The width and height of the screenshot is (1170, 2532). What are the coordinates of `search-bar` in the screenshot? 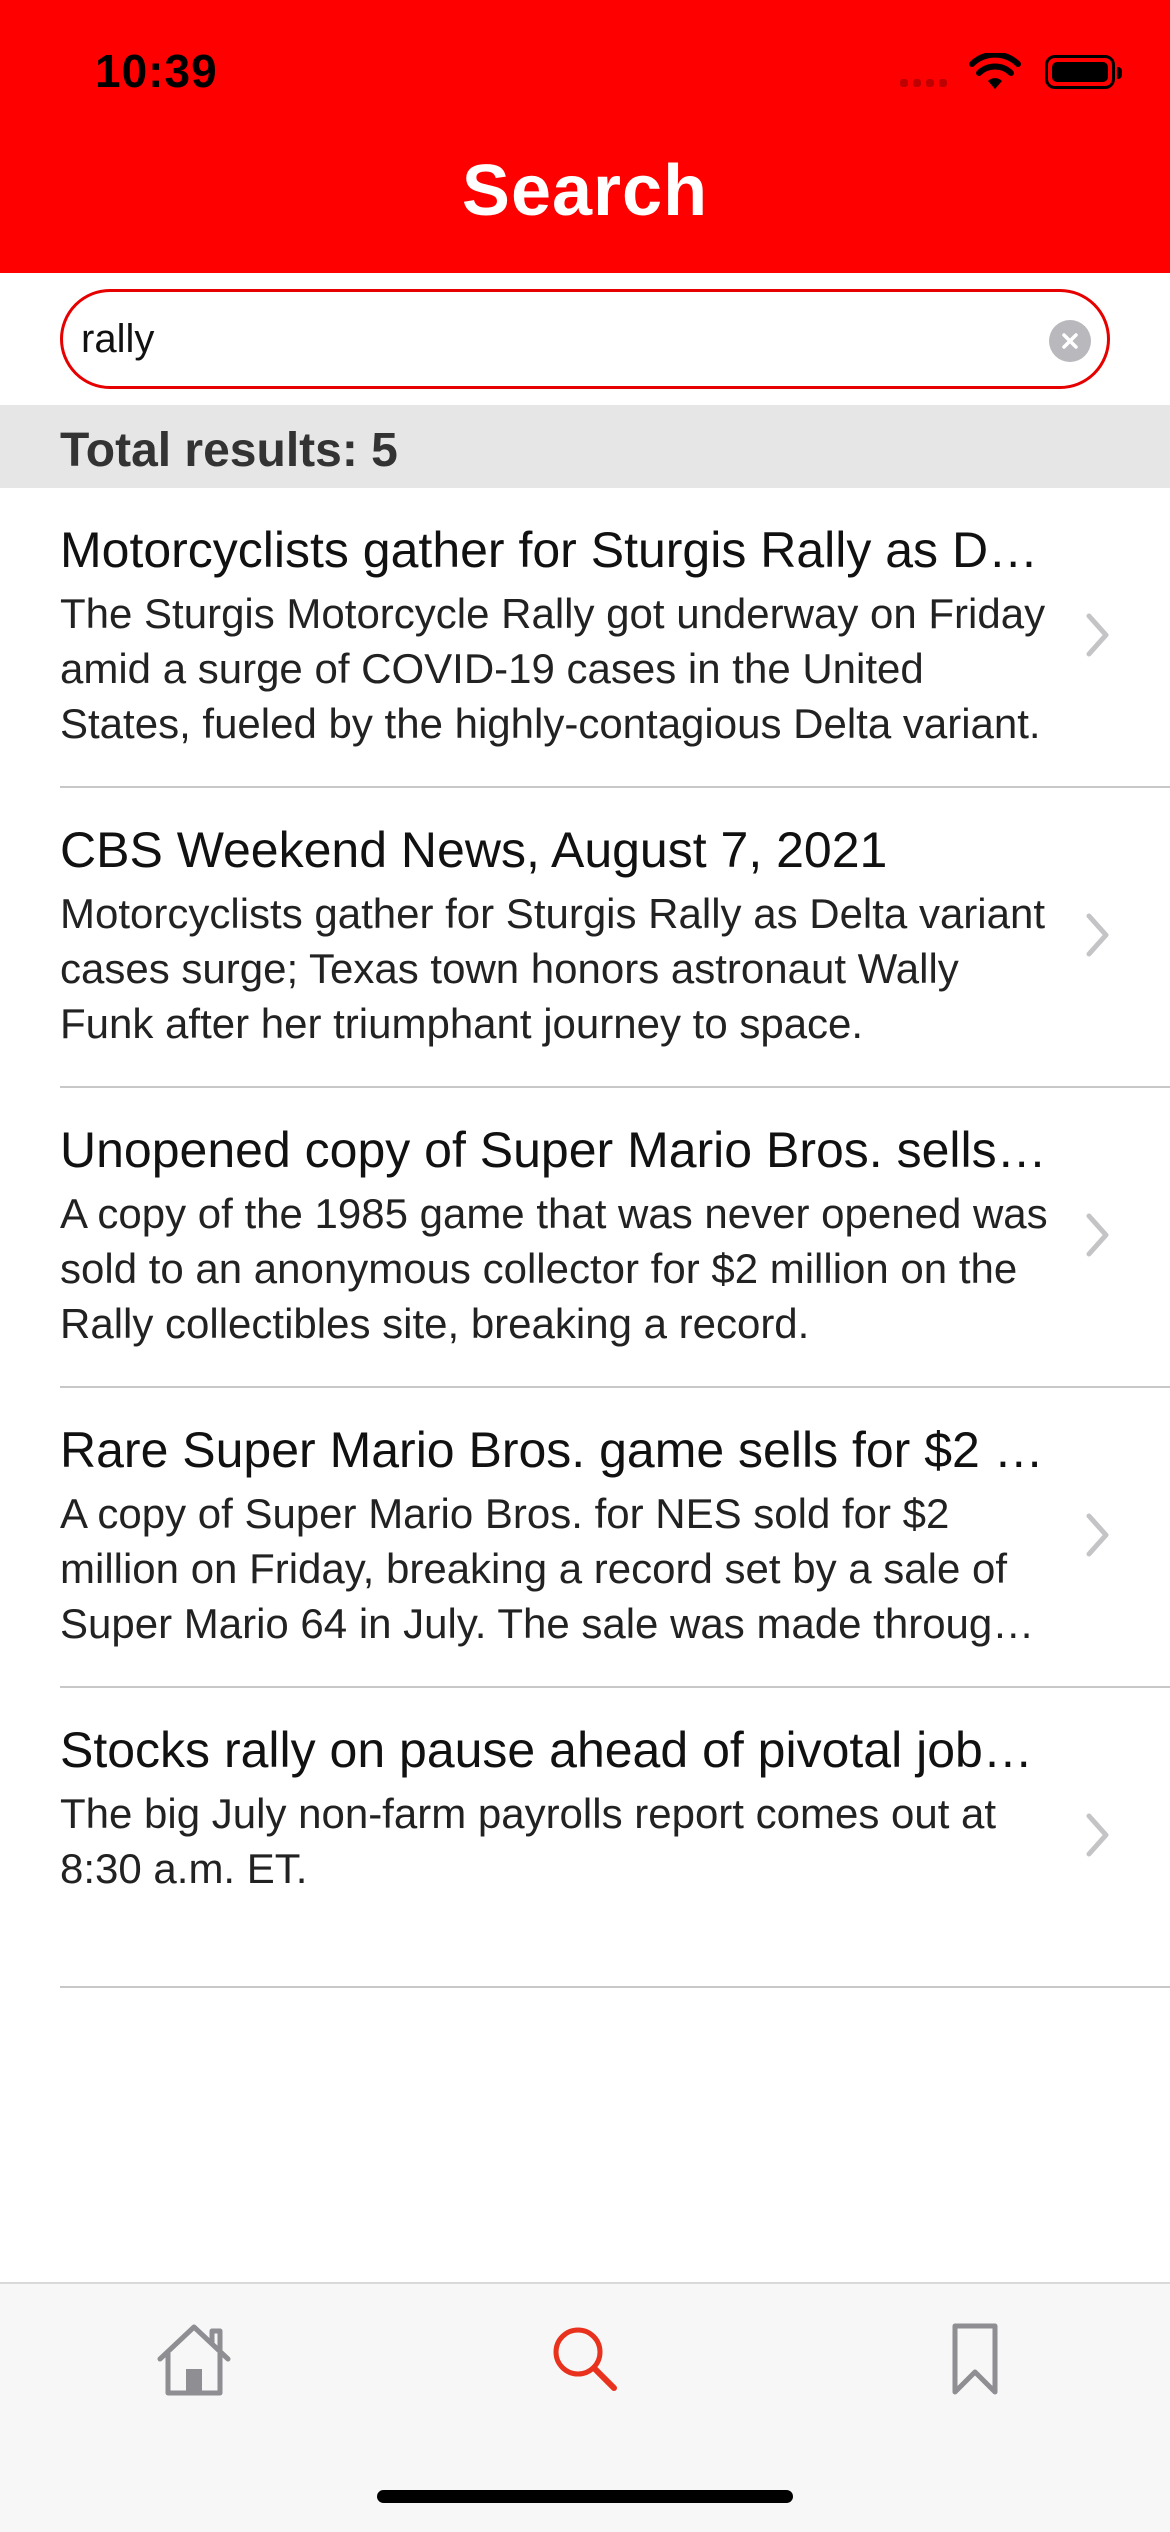 It's located at (585, 339).